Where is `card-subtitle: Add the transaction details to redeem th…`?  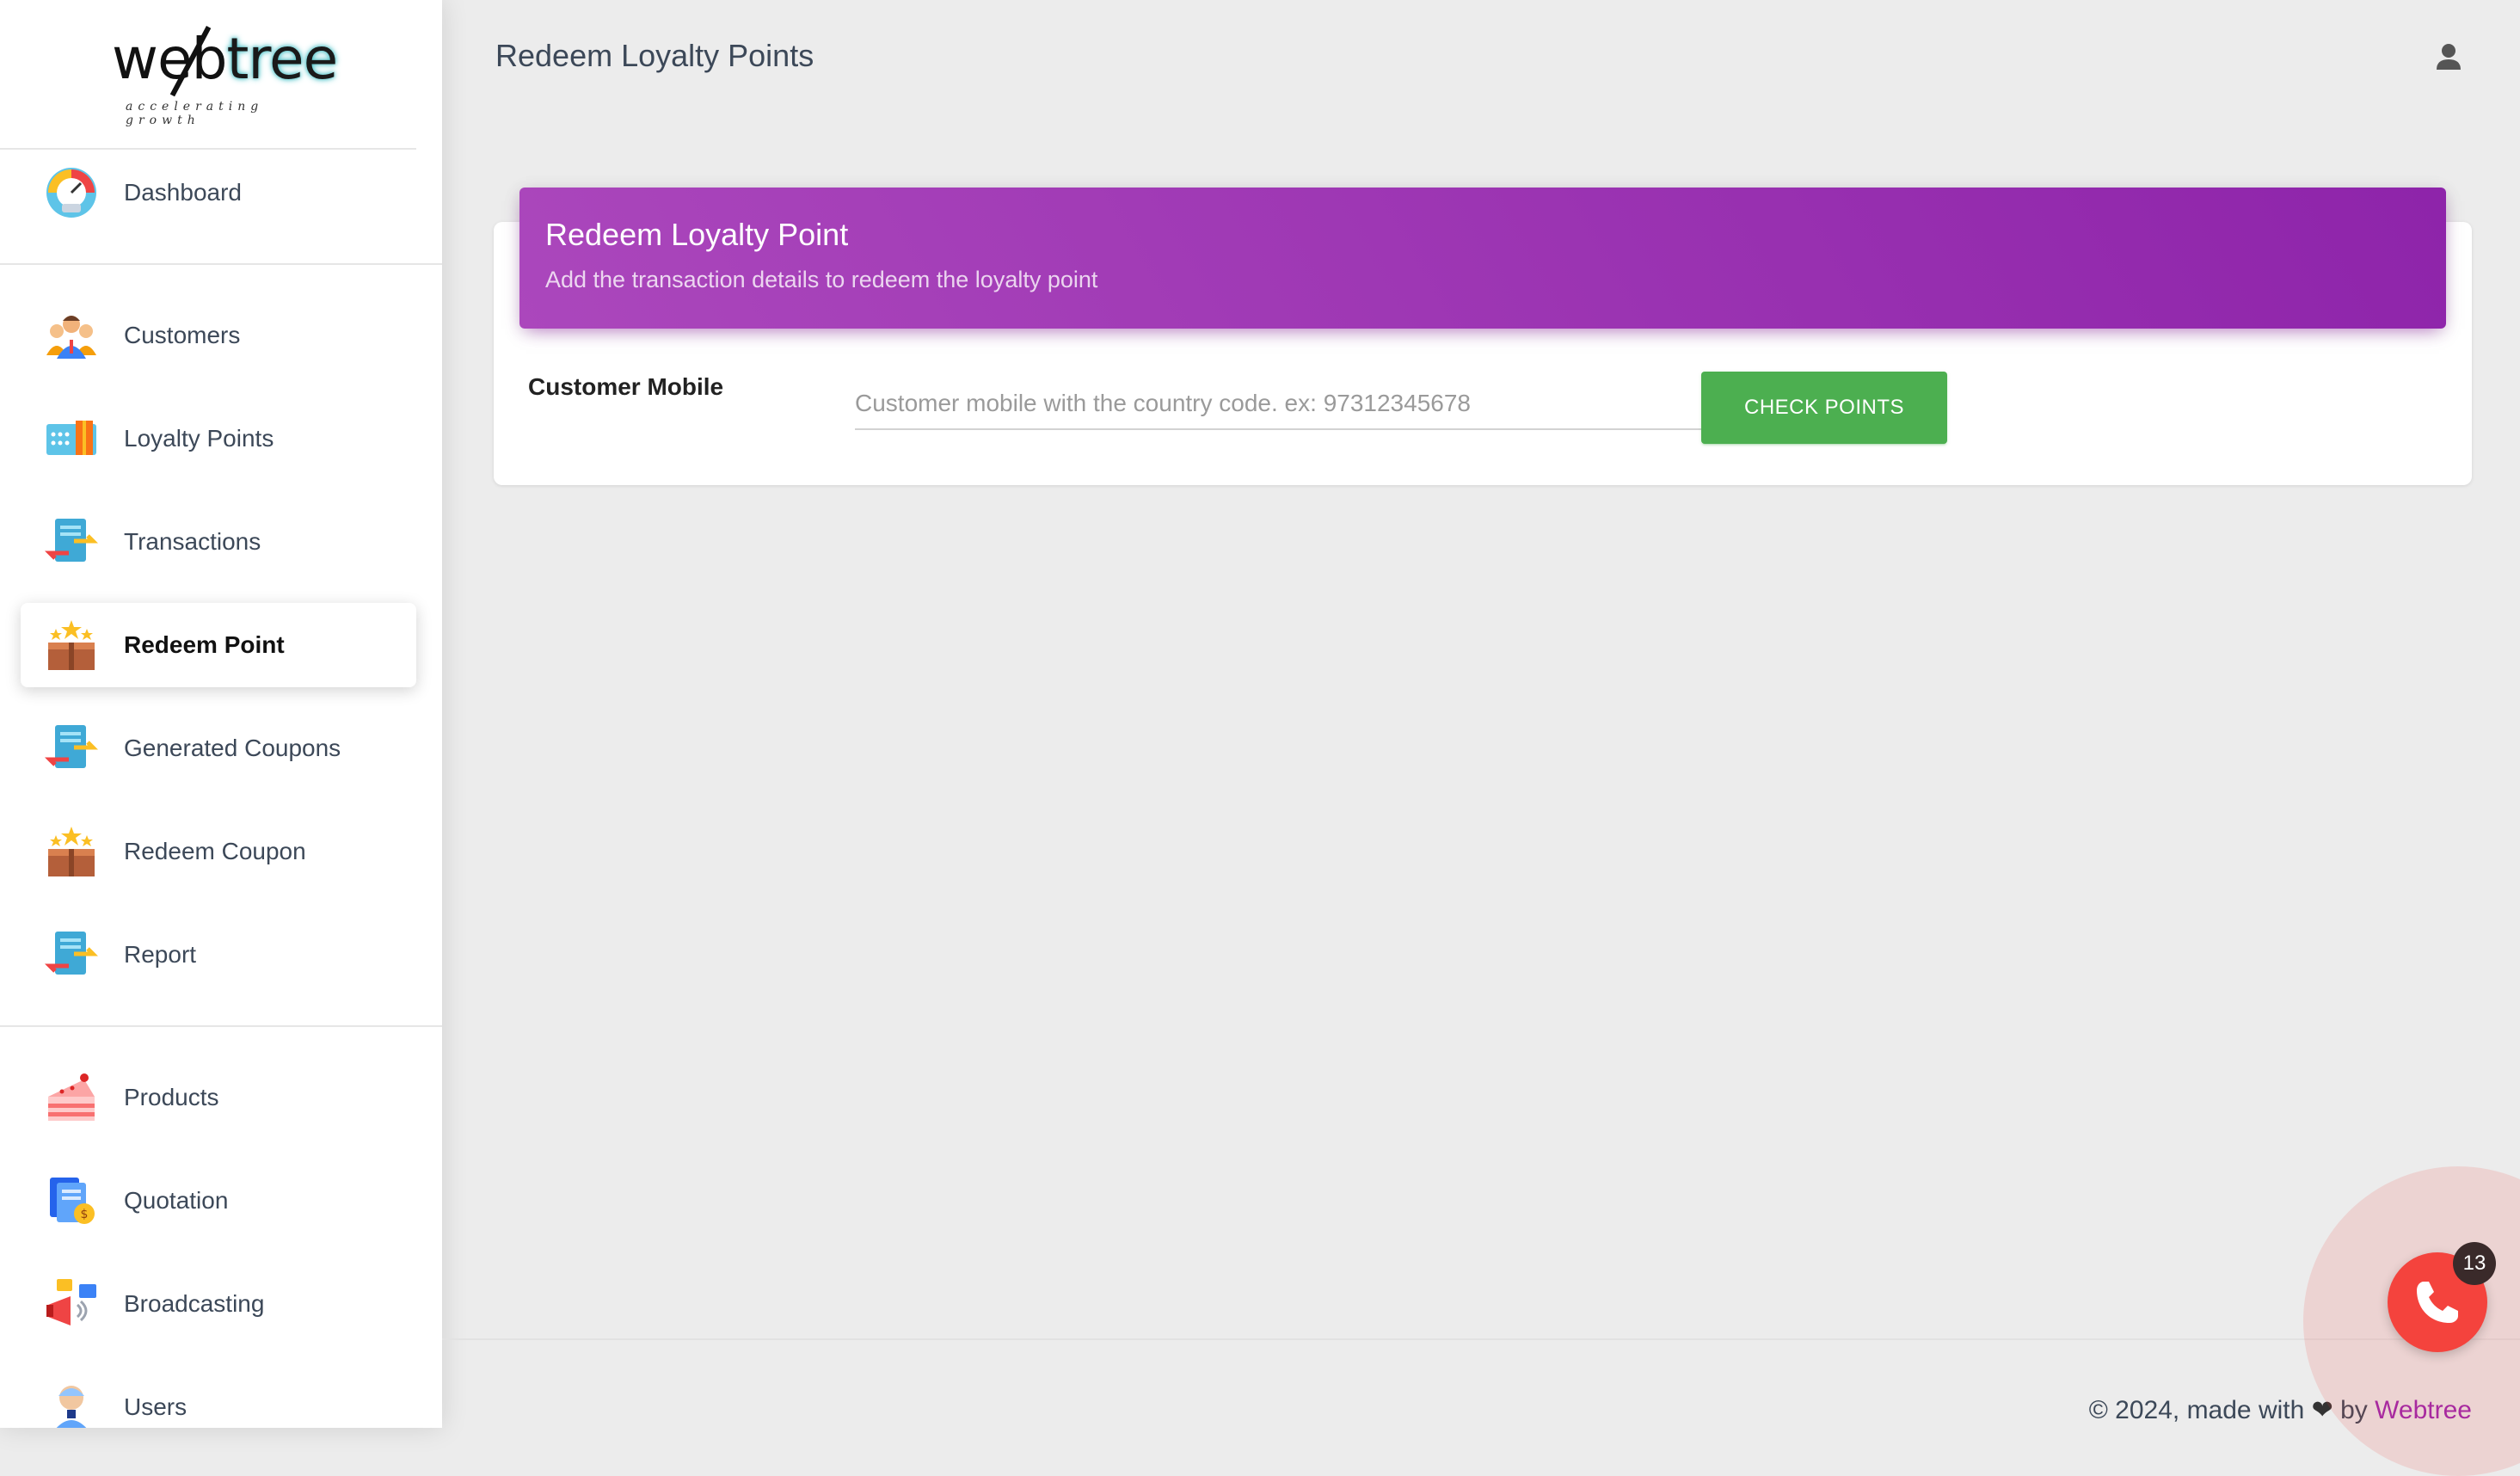 card-subtitle: Add the transaction details to redeem th… is located at coordinates (822, 279).